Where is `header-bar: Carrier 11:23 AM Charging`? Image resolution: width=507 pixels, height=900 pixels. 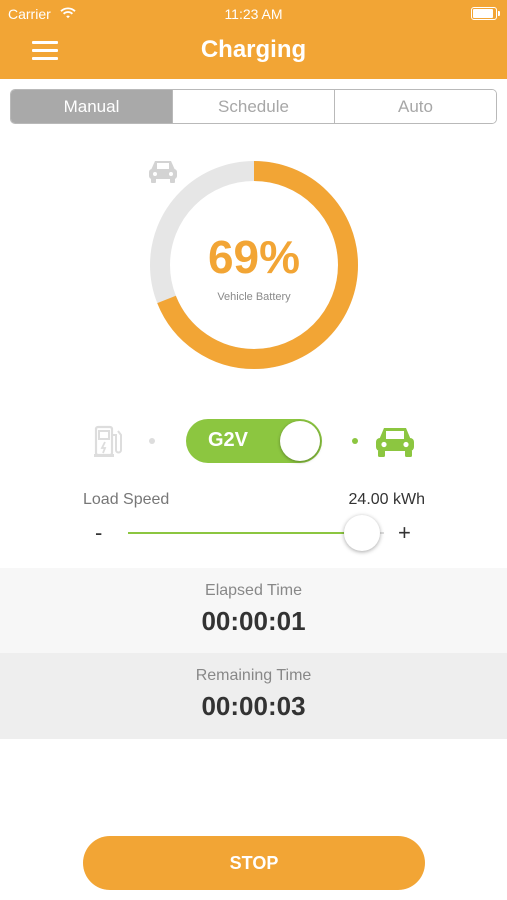
header-bar: Carrier 11:23 AM Charging is located at coordinates (253, 39).